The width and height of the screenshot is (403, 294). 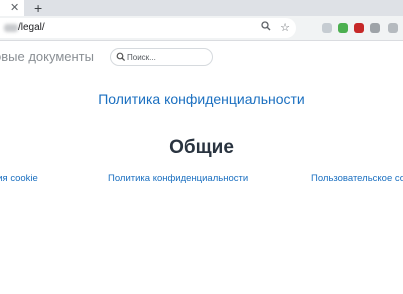 I want to click on new-tab-button: +, so click(x=38, y=8).